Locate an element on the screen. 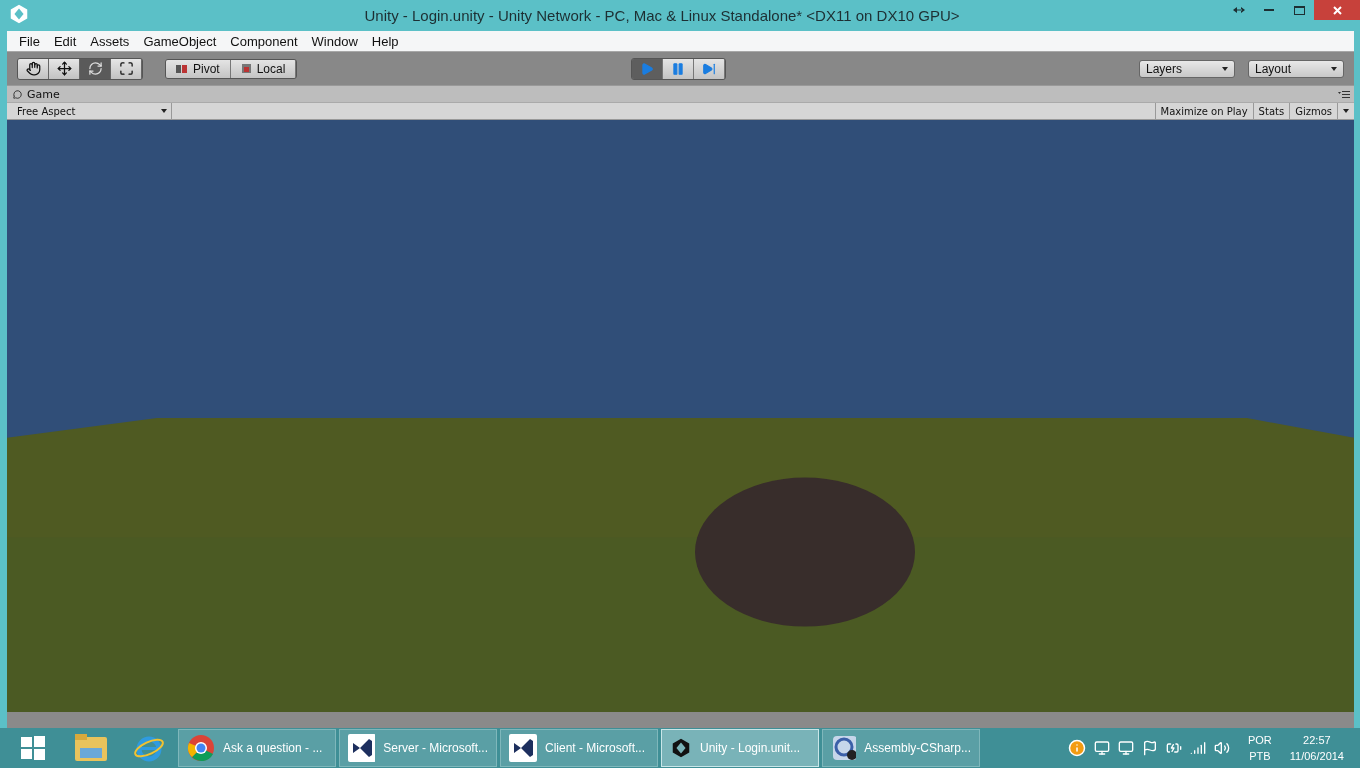 The width and height of the screenshot is (1360, 768). pause-button is located at coordinates (679, 68).